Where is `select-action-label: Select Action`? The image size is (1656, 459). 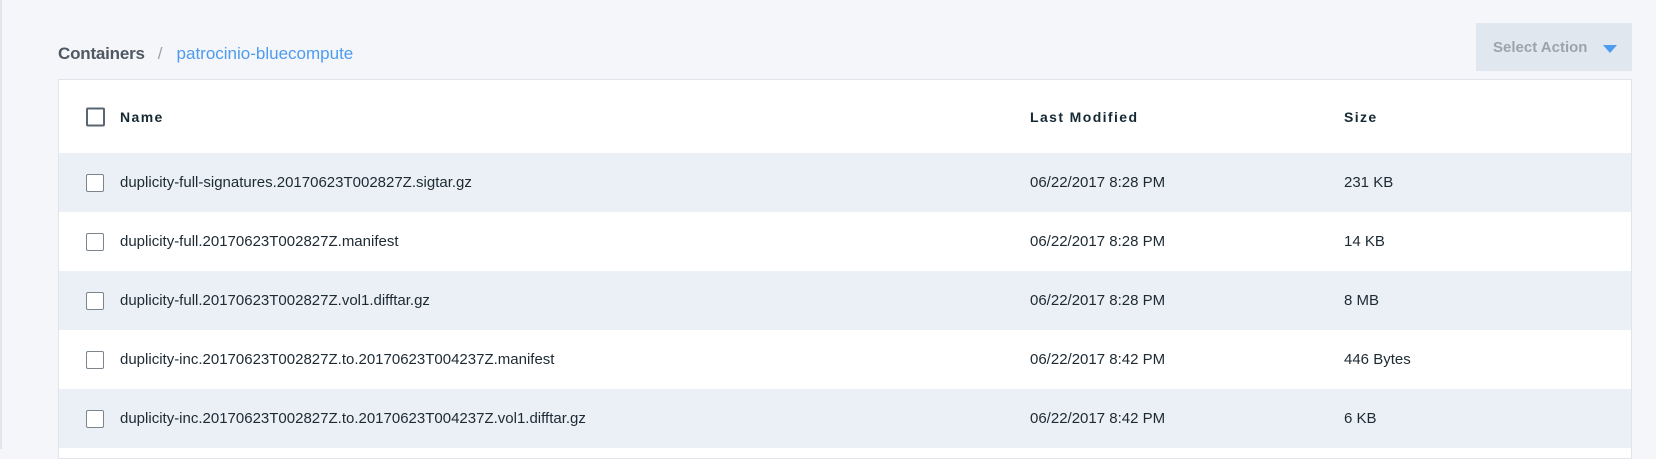
select-action-label: Select Action is located at coordinates (1540, 47).